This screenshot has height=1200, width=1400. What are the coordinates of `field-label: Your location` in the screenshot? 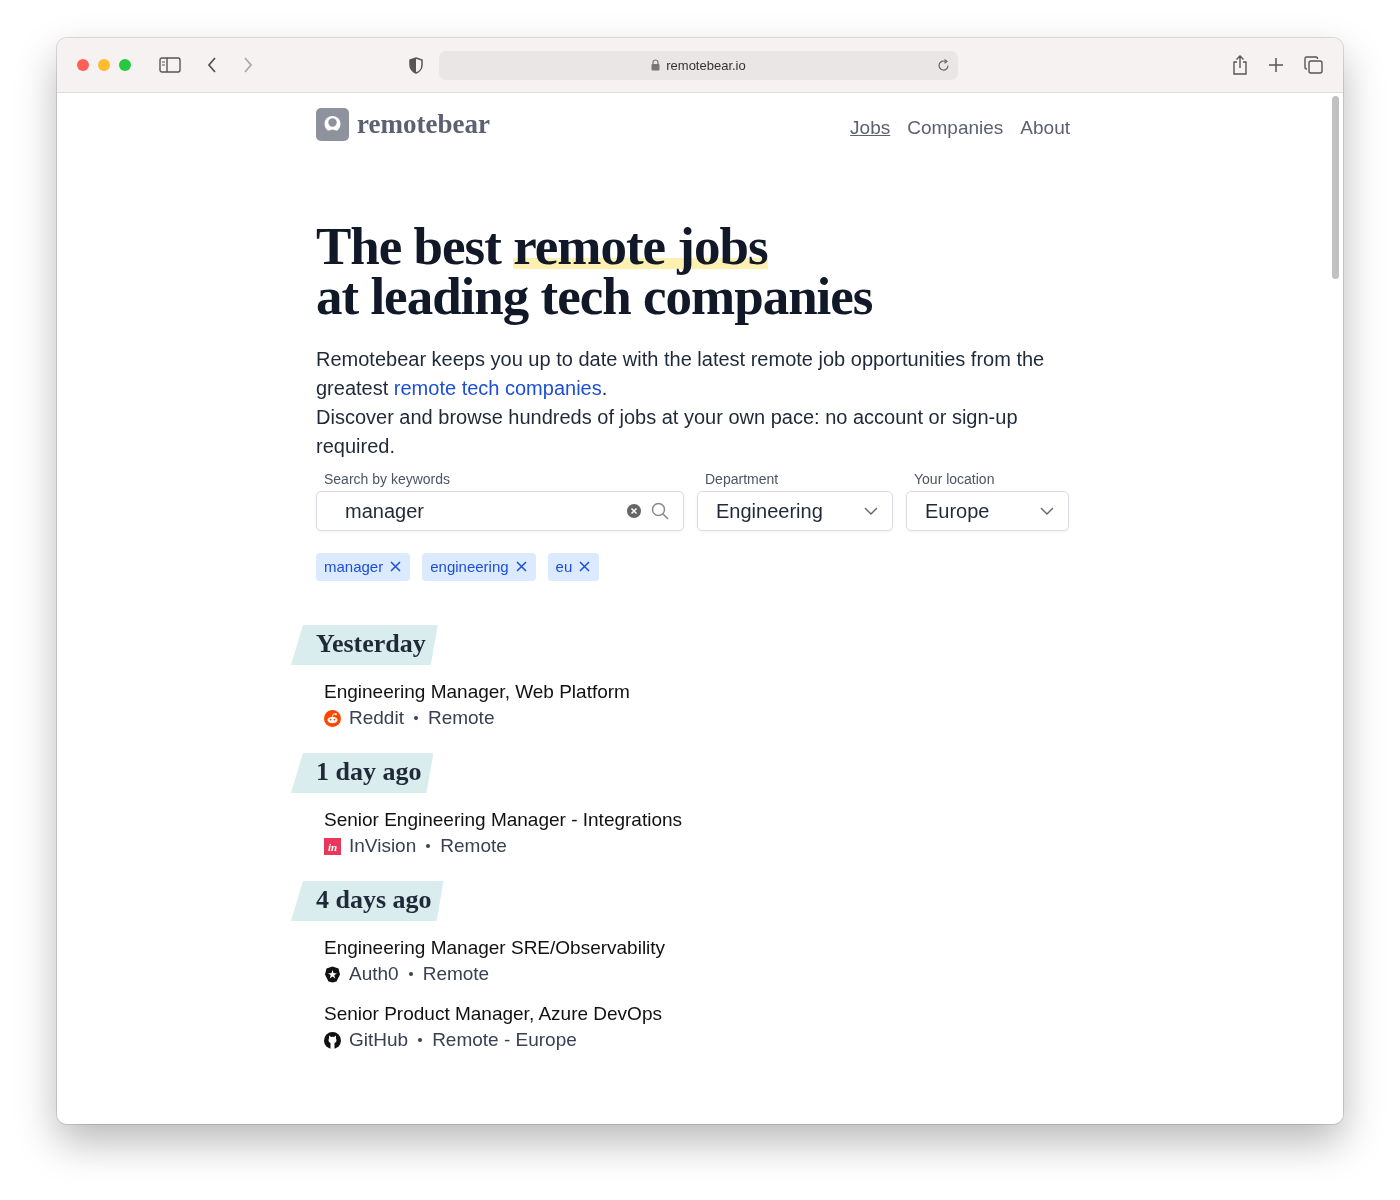 It's located at (954, 479).